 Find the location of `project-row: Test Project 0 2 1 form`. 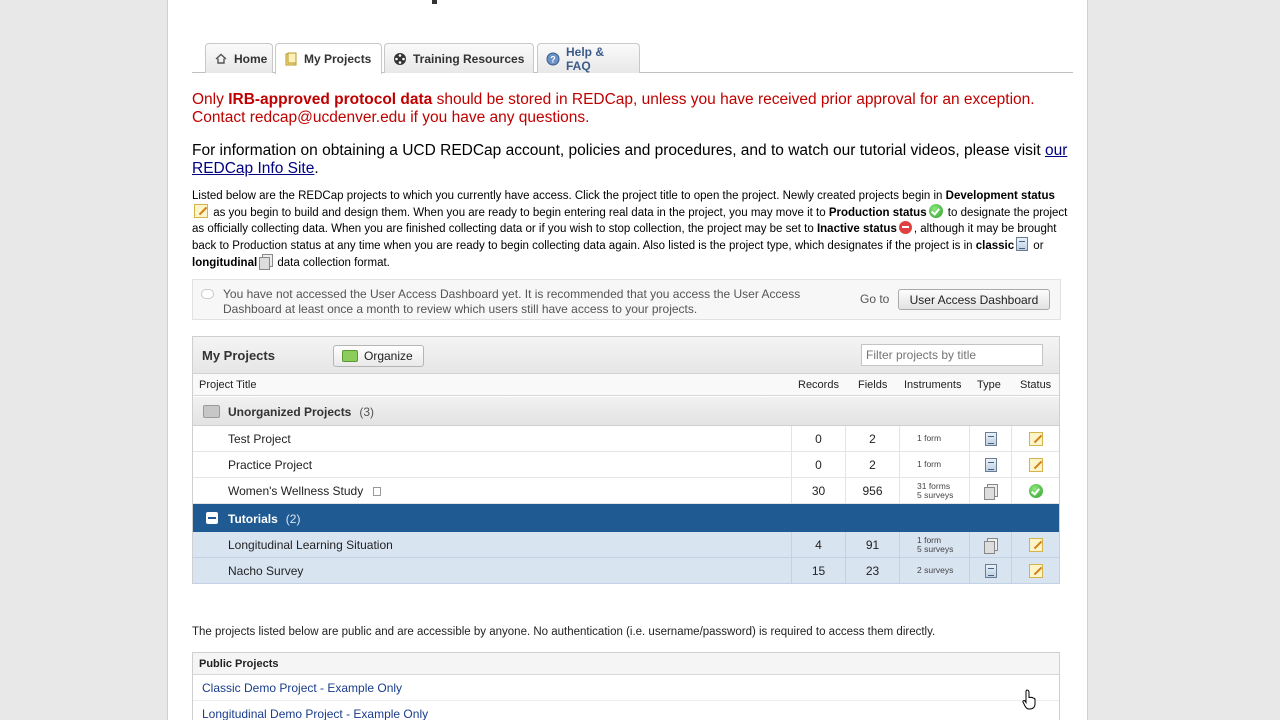

project-row: Test Project 0 2 1 form is located at coordinates (626, 439).